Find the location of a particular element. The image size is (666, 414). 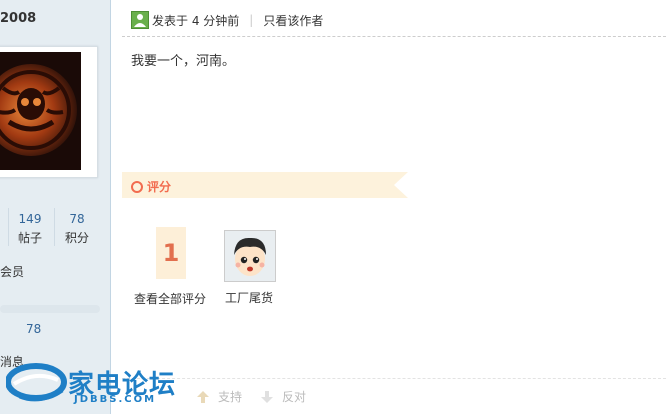

actions-divider is located at coordinates (394, 378).